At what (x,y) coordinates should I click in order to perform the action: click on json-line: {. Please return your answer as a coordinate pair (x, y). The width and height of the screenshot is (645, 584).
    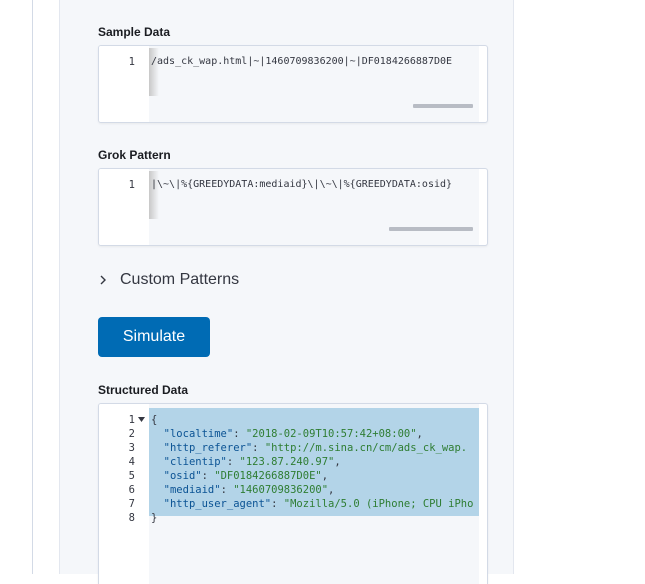
    Looking at the image, I should click on (154, 420).